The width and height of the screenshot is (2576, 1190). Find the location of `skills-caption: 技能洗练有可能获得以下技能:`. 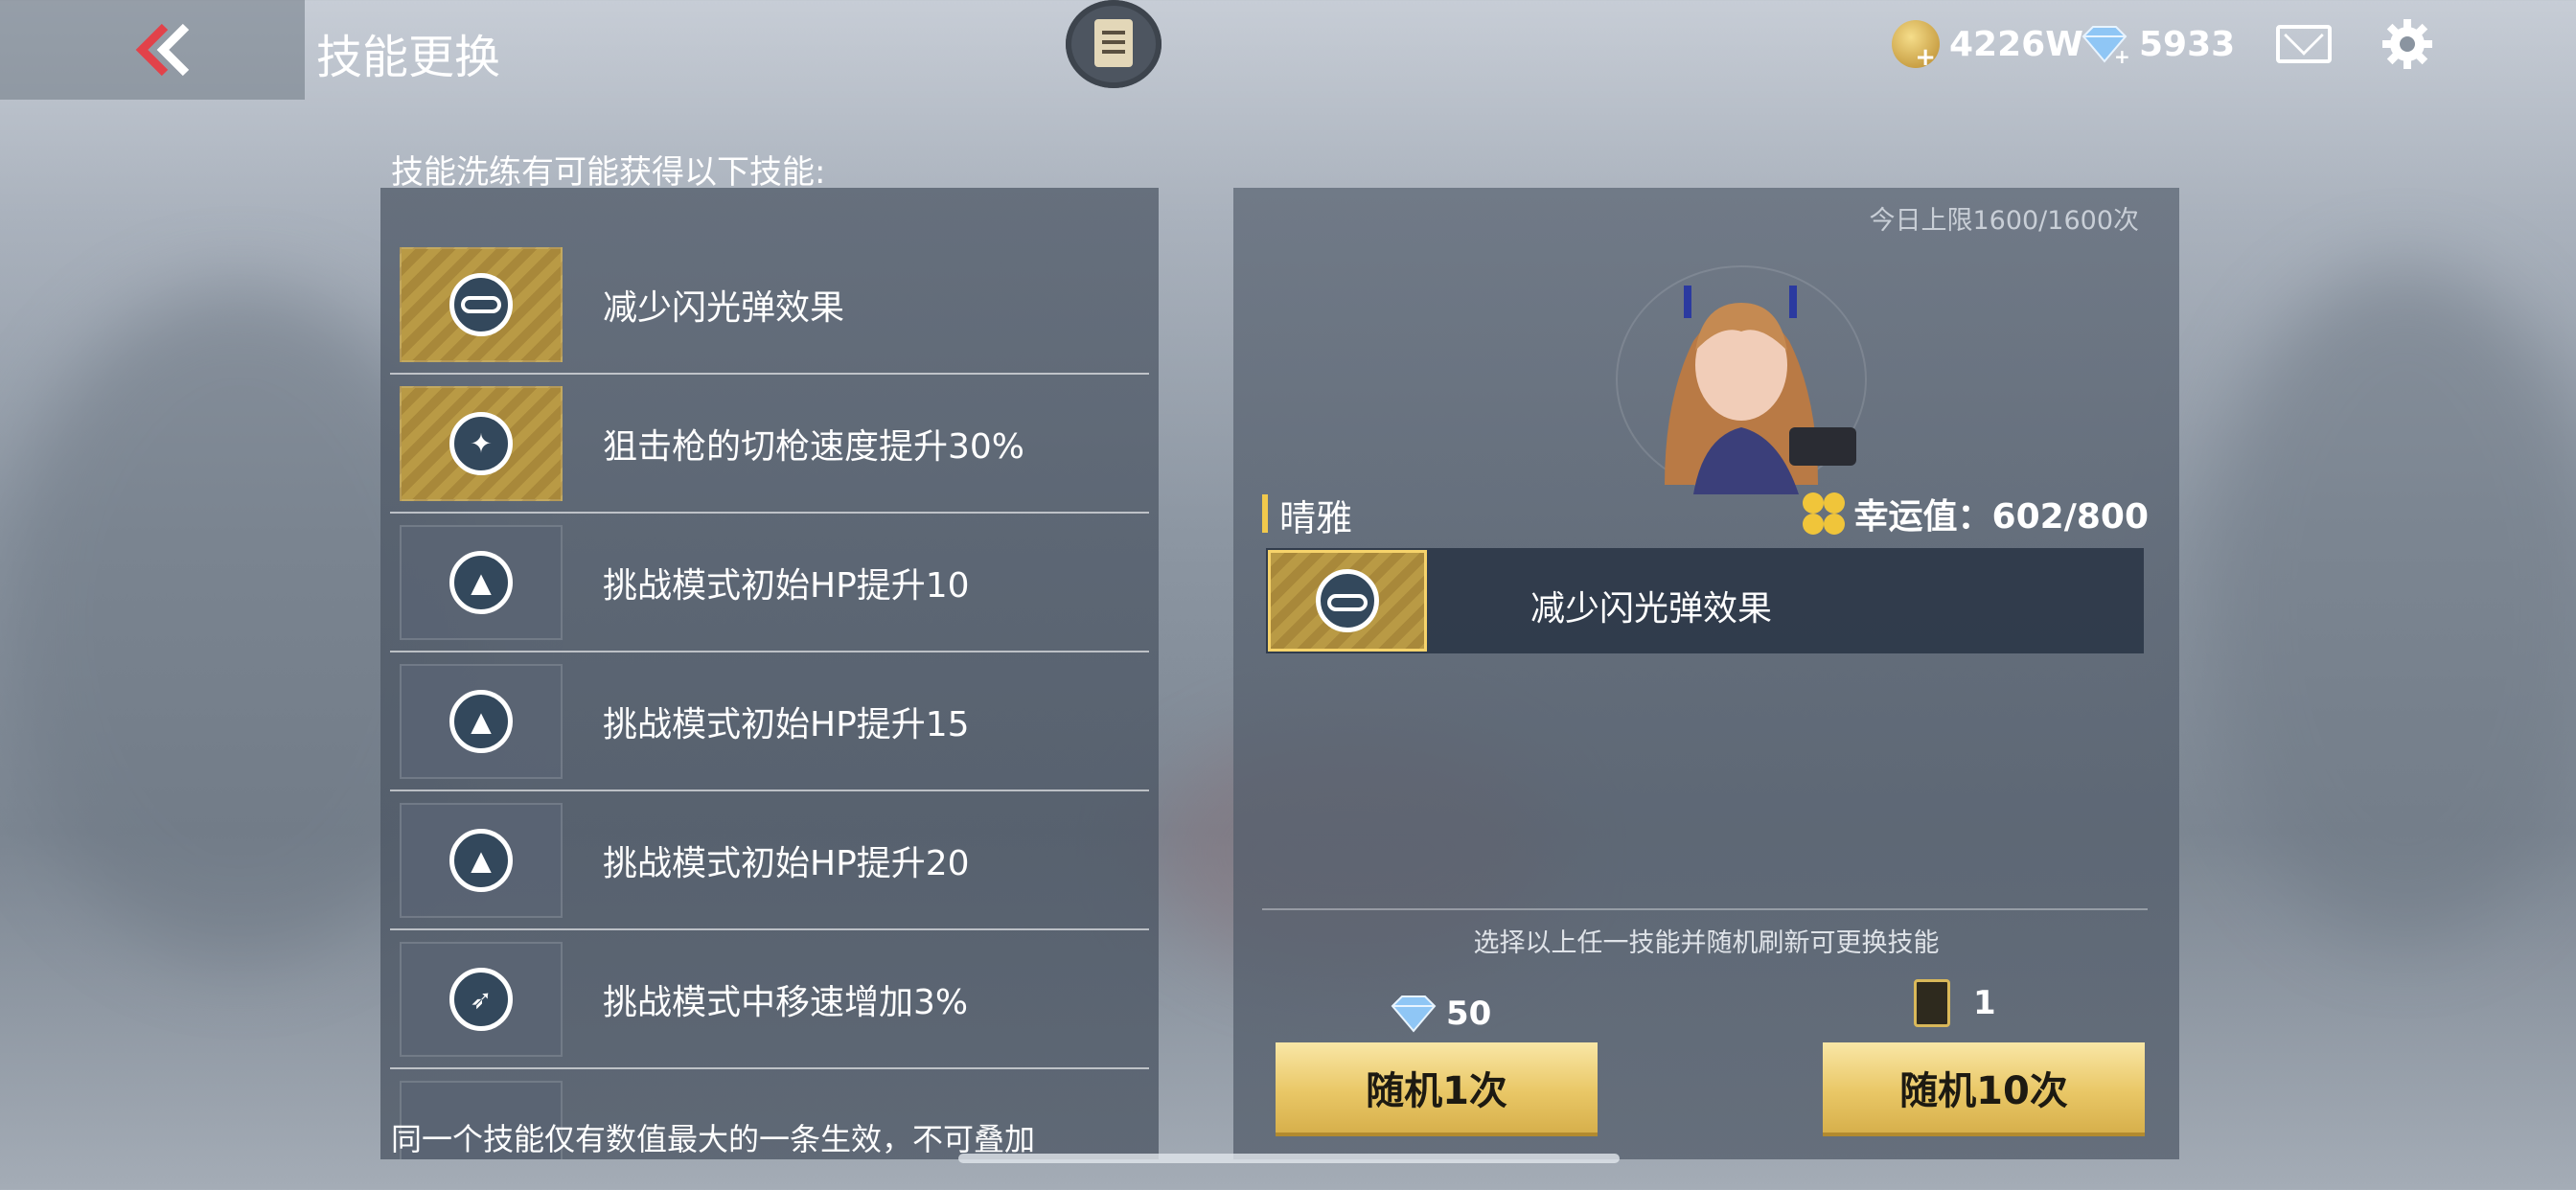

skills-caption: 技能洗练有可能获得以下技能: is located at coordinates (608, 172).